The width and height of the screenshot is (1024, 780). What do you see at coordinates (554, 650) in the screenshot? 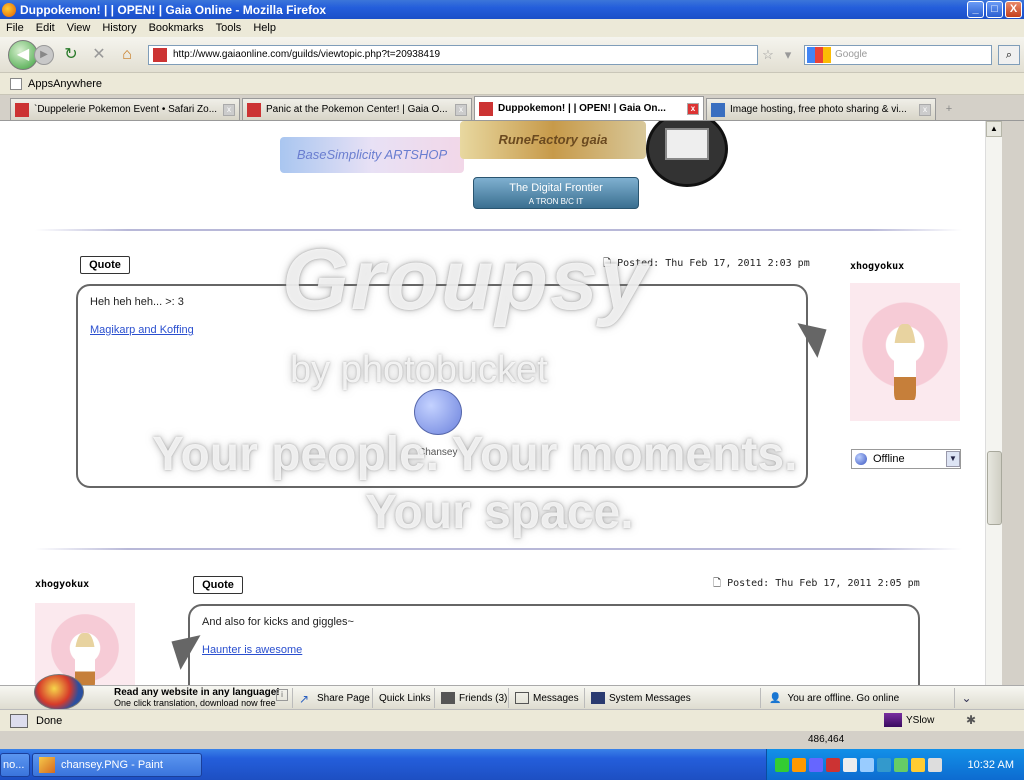
I see `post-link: Haunter is awesome` at bounding box center [554, 650].